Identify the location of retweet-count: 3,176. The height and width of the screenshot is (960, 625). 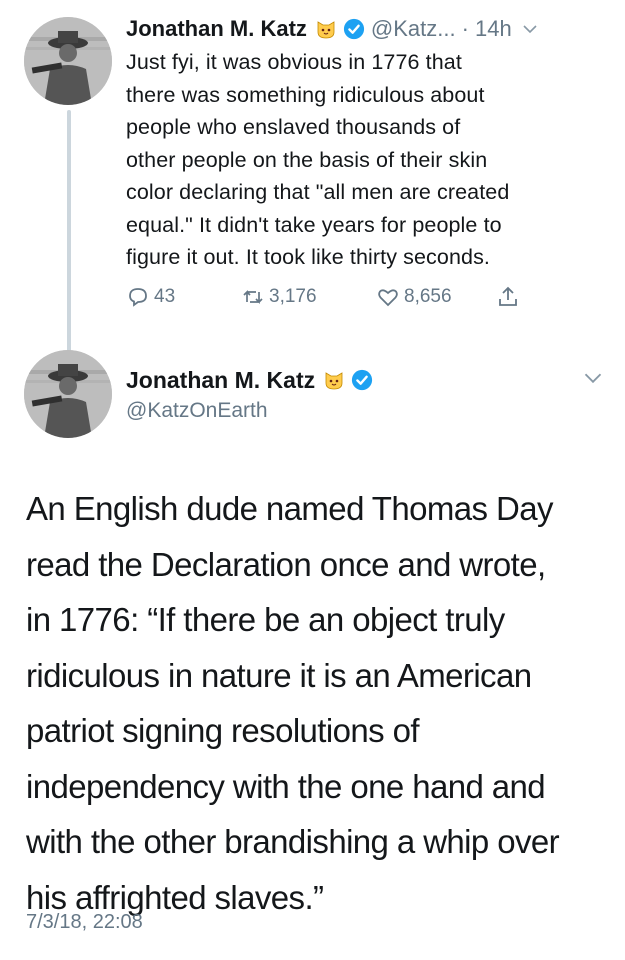
(293, 296).